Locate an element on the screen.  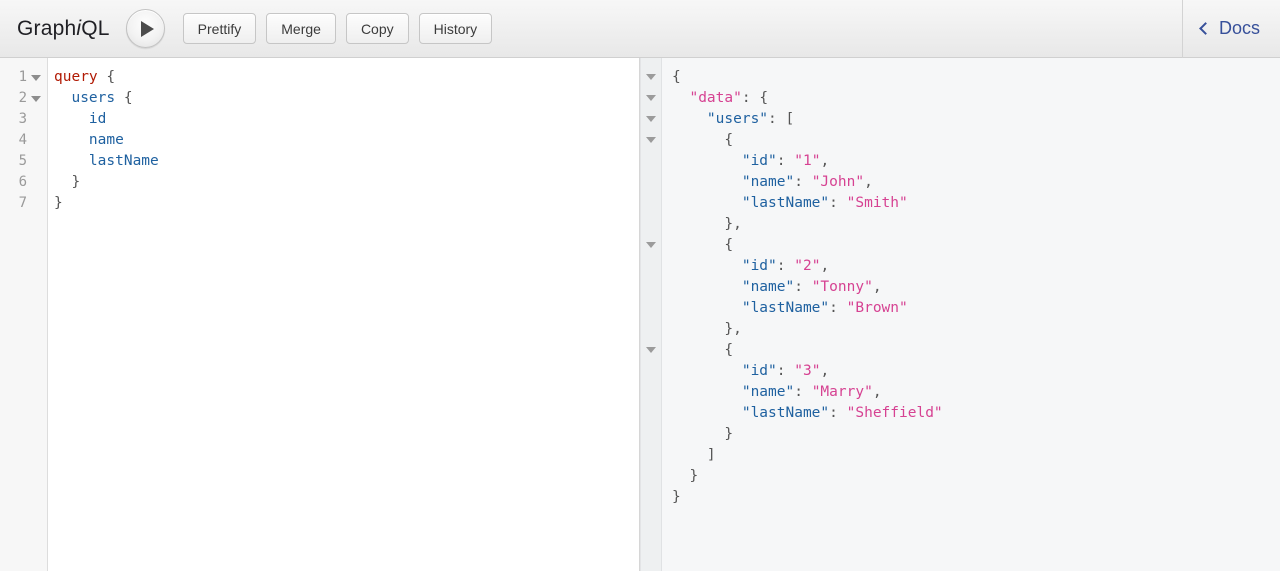
query-gutter-row: 1 is located at coordinates (23, 77).